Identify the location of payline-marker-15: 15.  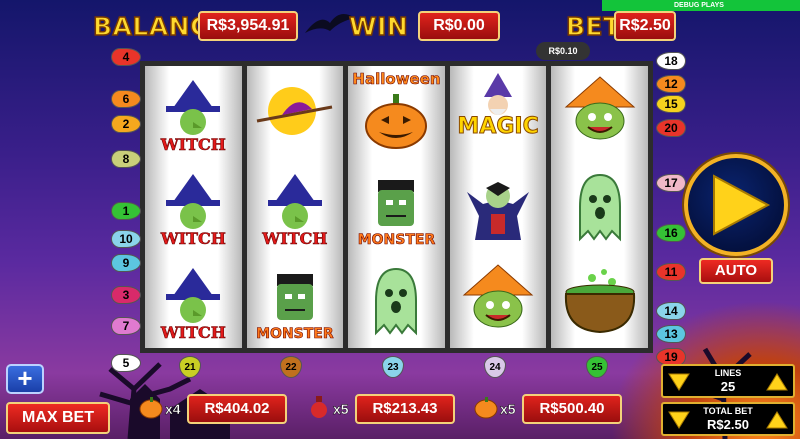
(671, 104).